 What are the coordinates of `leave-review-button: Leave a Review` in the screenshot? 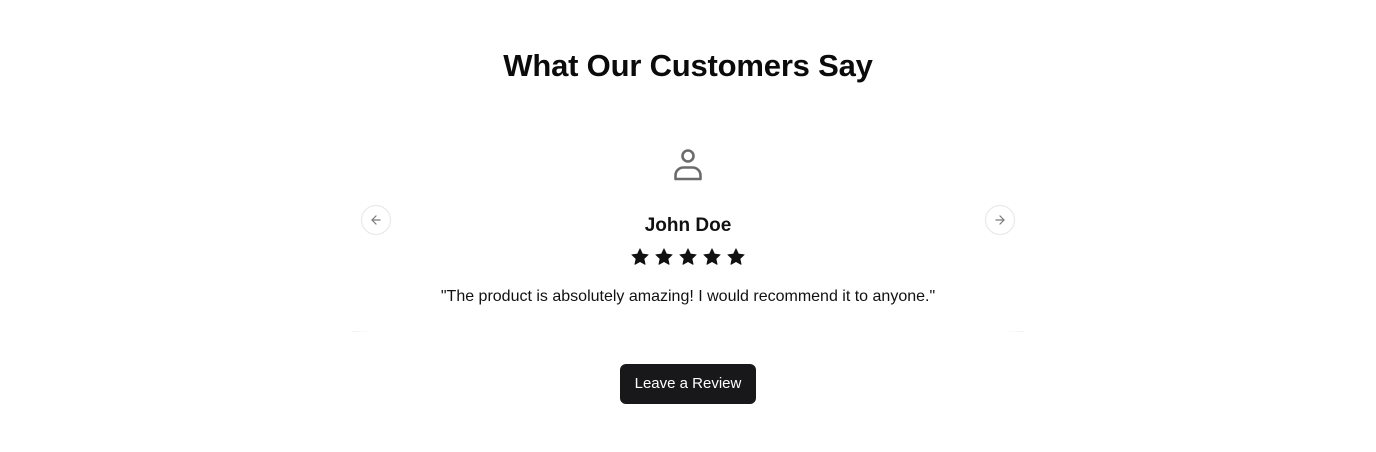 It's located at (688, 384).